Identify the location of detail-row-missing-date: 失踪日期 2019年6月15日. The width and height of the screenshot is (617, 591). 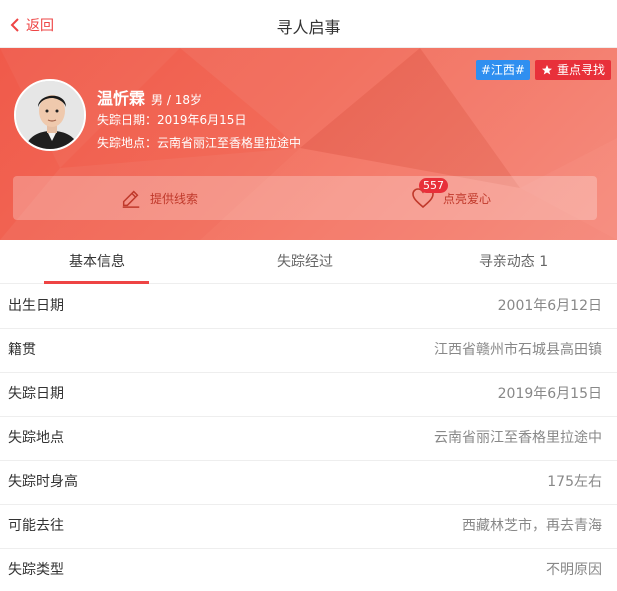
(308, 395).